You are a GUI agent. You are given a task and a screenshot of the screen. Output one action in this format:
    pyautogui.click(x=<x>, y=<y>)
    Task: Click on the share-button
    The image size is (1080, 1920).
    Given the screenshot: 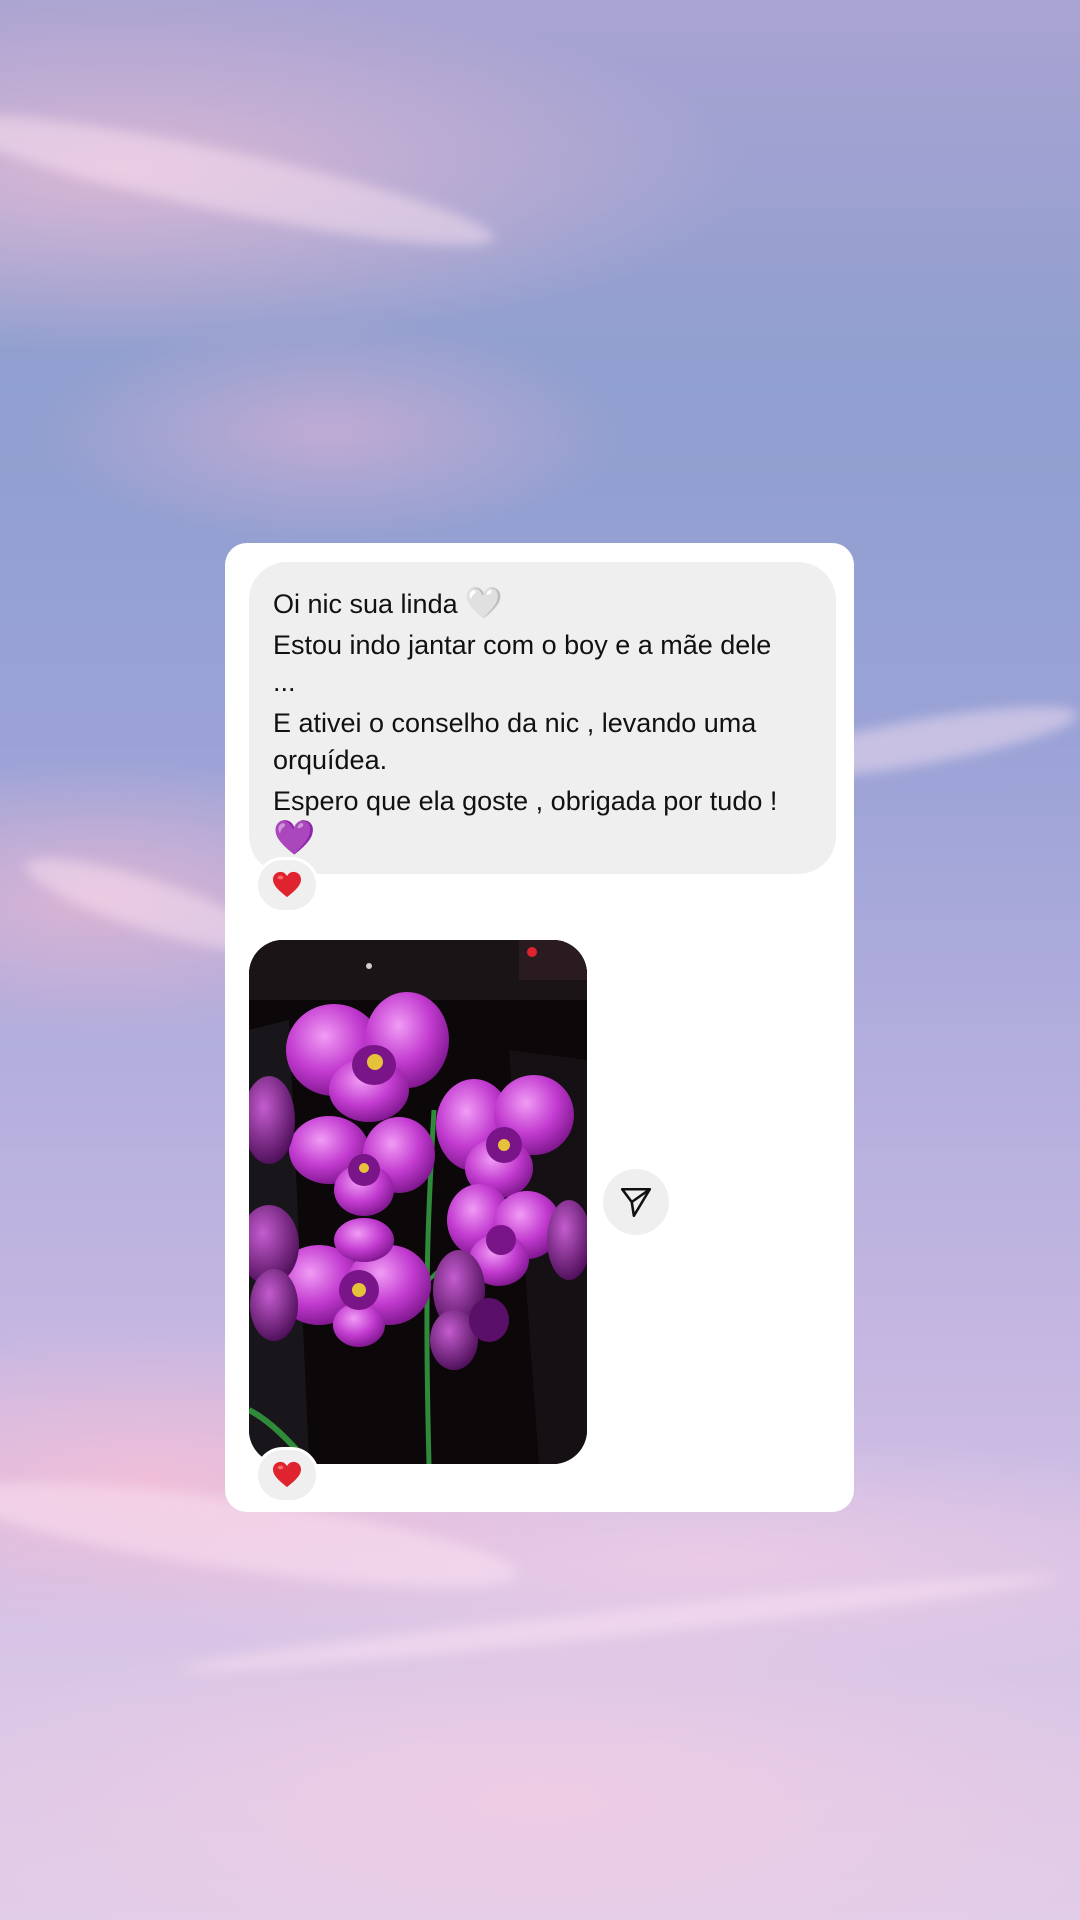 What is the action you would take?
    pyautogui.click(x=636, y=1202)
    